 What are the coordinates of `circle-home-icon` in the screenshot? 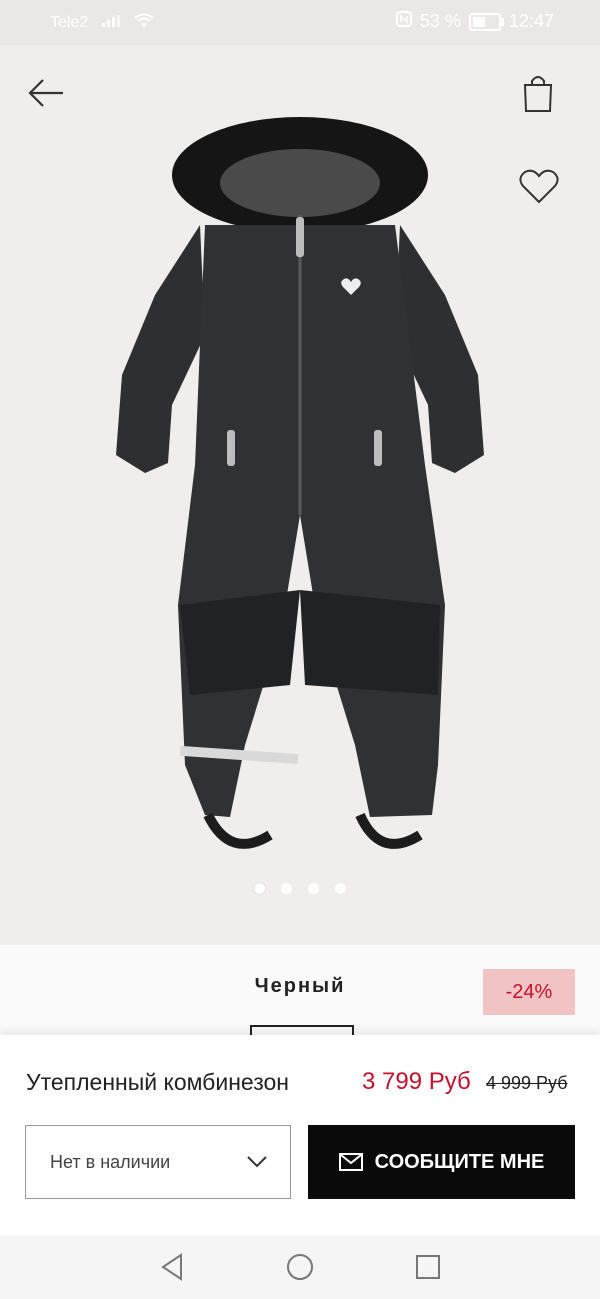 It's located at (300, 1267).